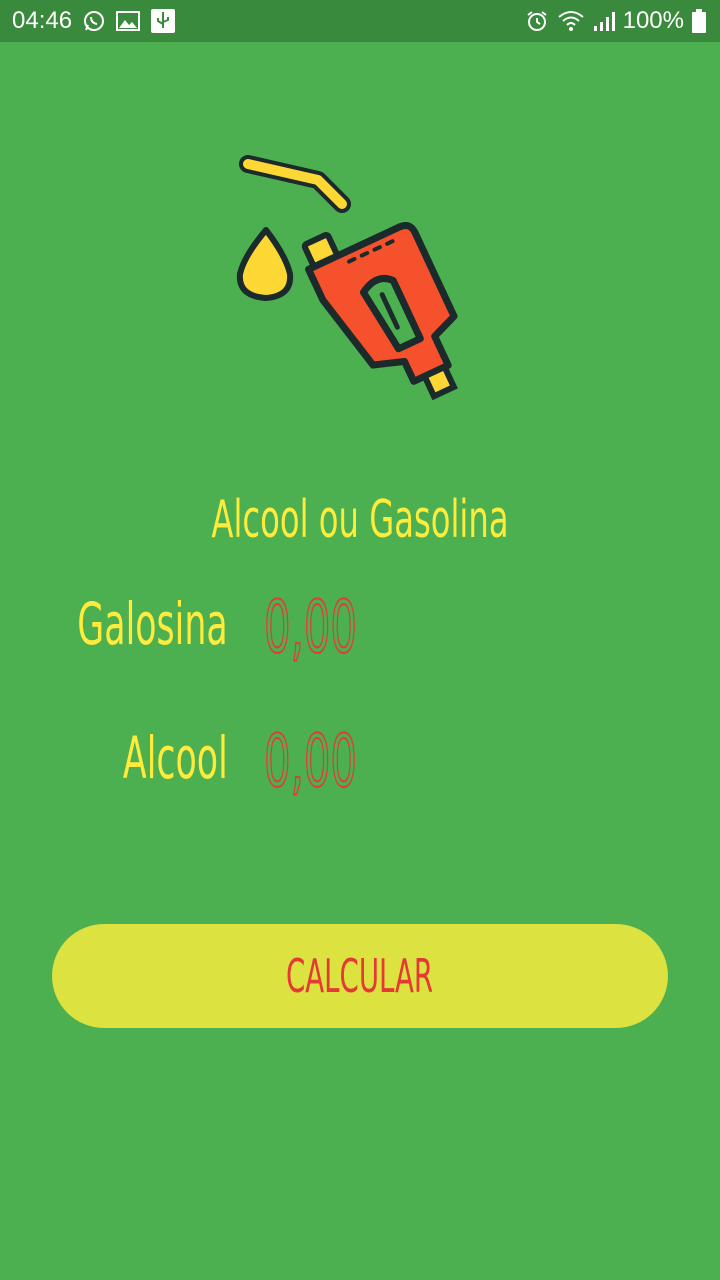  Describe the element at coordinates (94, 21) in the screenshot. I see `whatsapp-icon` at that location.